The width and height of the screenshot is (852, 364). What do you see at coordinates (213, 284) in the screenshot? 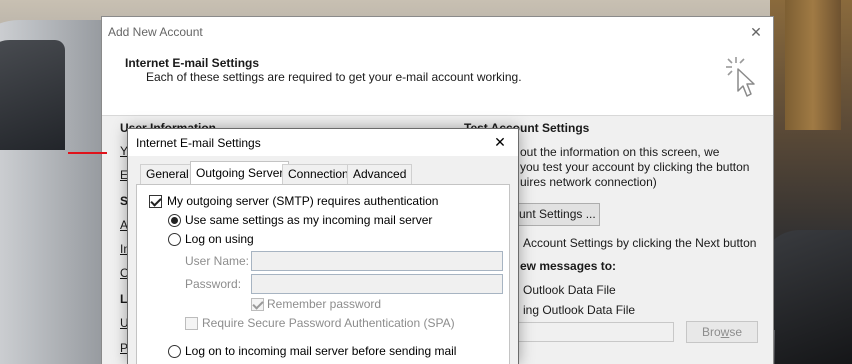
I see `password-label: Password:` at bounding box center [213, 284].